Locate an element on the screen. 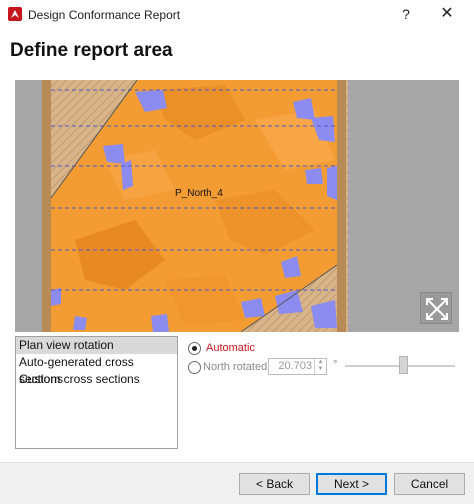 The image size is (474, 504). title-bar: Design Conformance Report ? ✕ is located at coordinates (237, 15).